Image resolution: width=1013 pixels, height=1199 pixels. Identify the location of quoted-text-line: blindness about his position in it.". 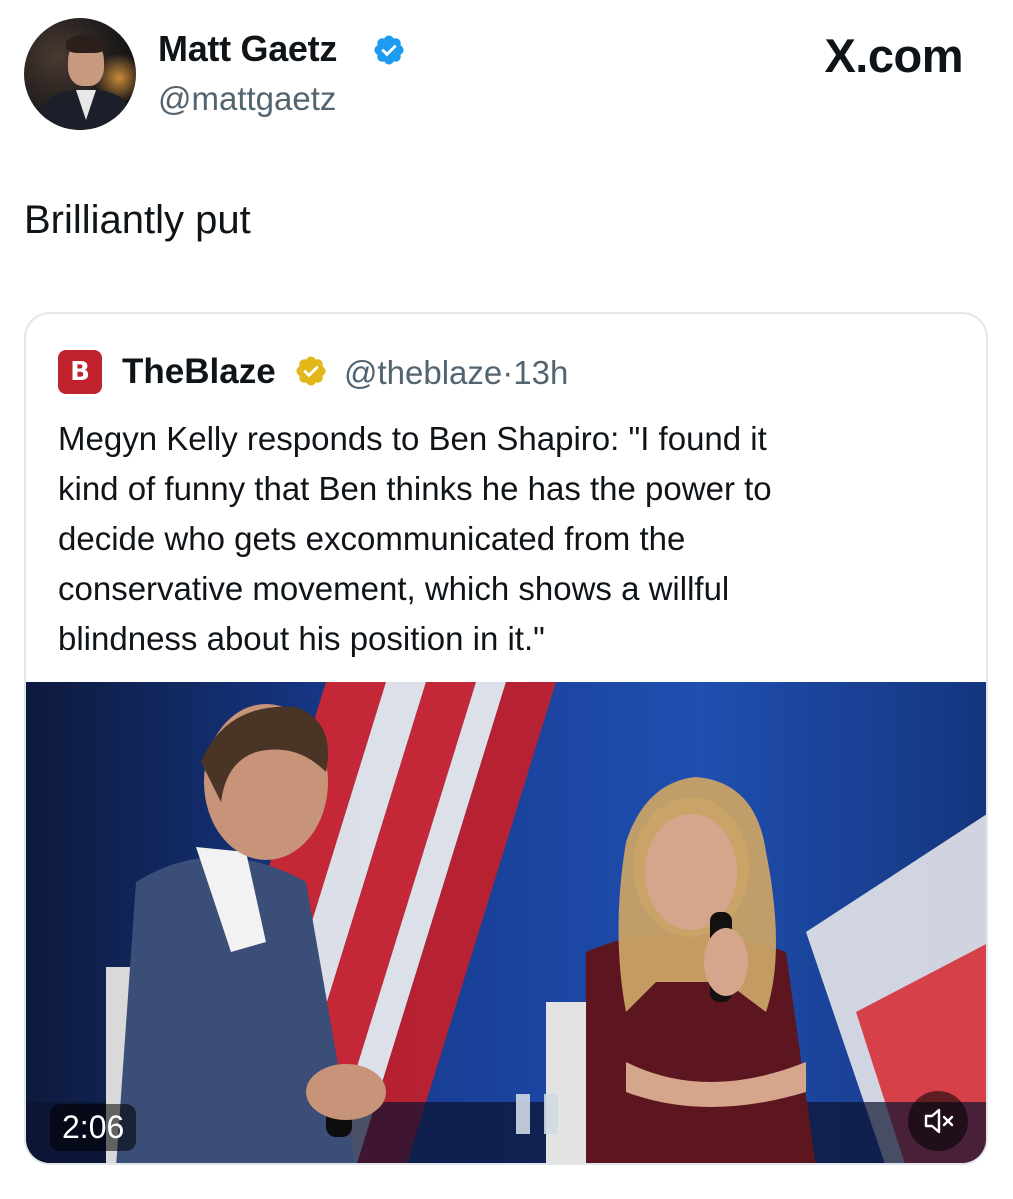
(301, 638).